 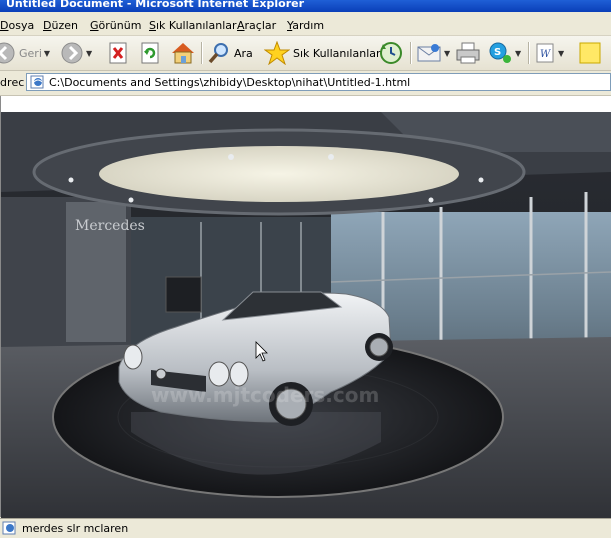 I want to click on standard-toolbar: Geri ▼ ▼ Ara Sık Kullanılanlar ▼ S ▼ W ▼, so click(x=305, y=53).